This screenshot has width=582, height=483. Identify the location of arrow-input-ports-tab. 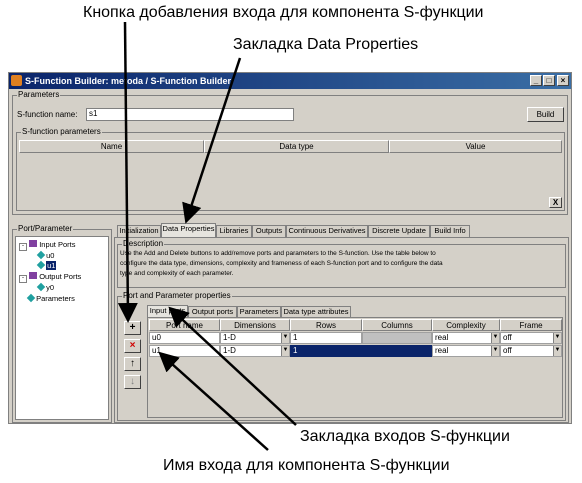
(232, 366).